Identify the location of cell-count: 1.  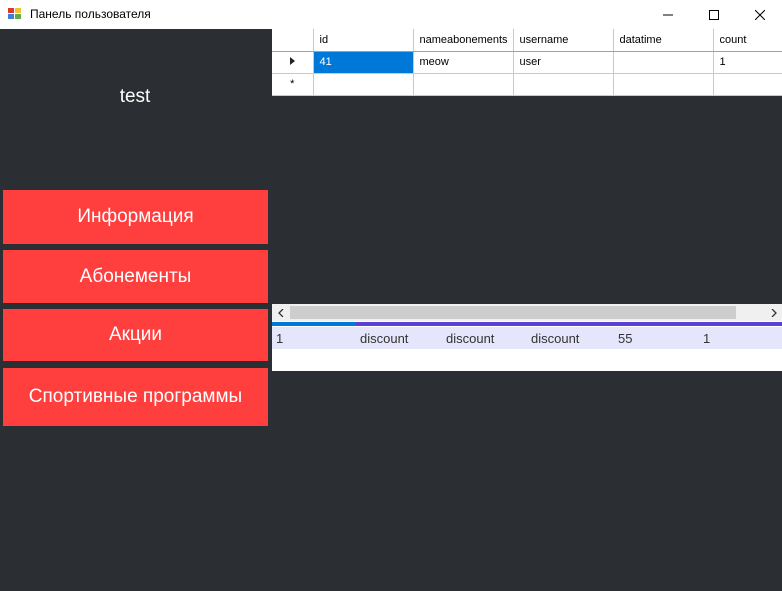
(747, 62).